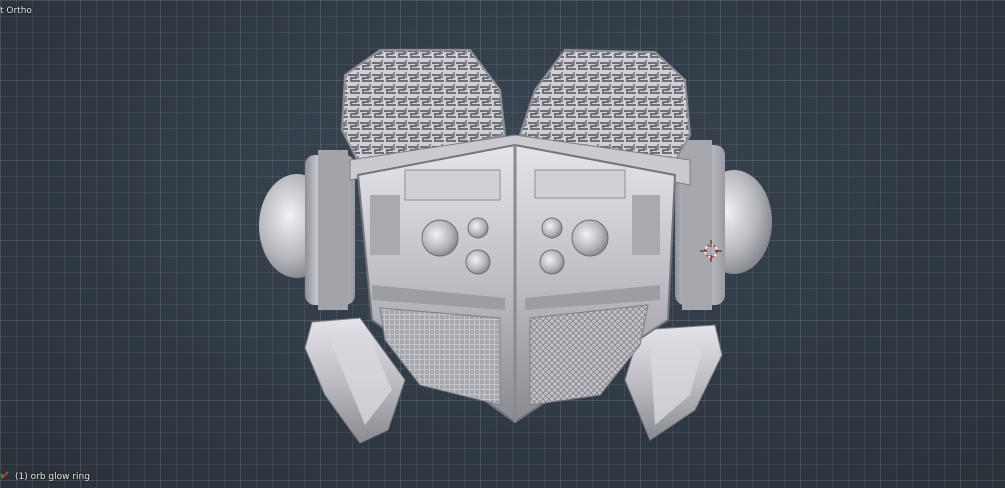  Describe the element at coordinates (307, 230) in the screenshot. I see `left-ear-bulb` at that location.